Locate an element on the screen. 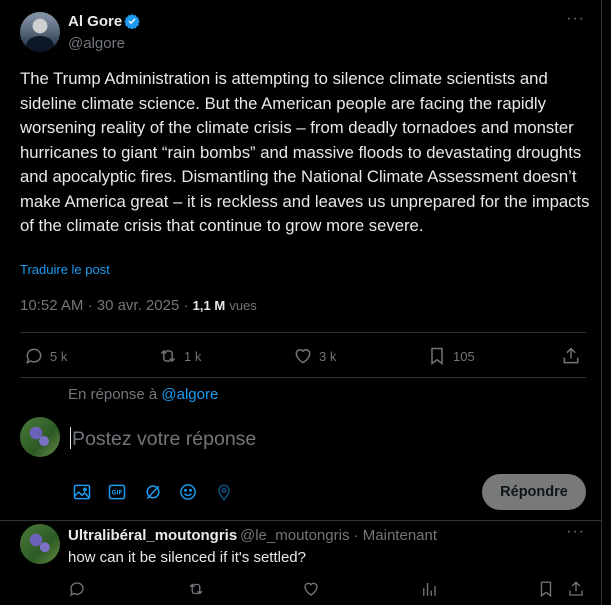 The image size is (611, 605). reply-author-avatar is located at coordinates (40, 544).